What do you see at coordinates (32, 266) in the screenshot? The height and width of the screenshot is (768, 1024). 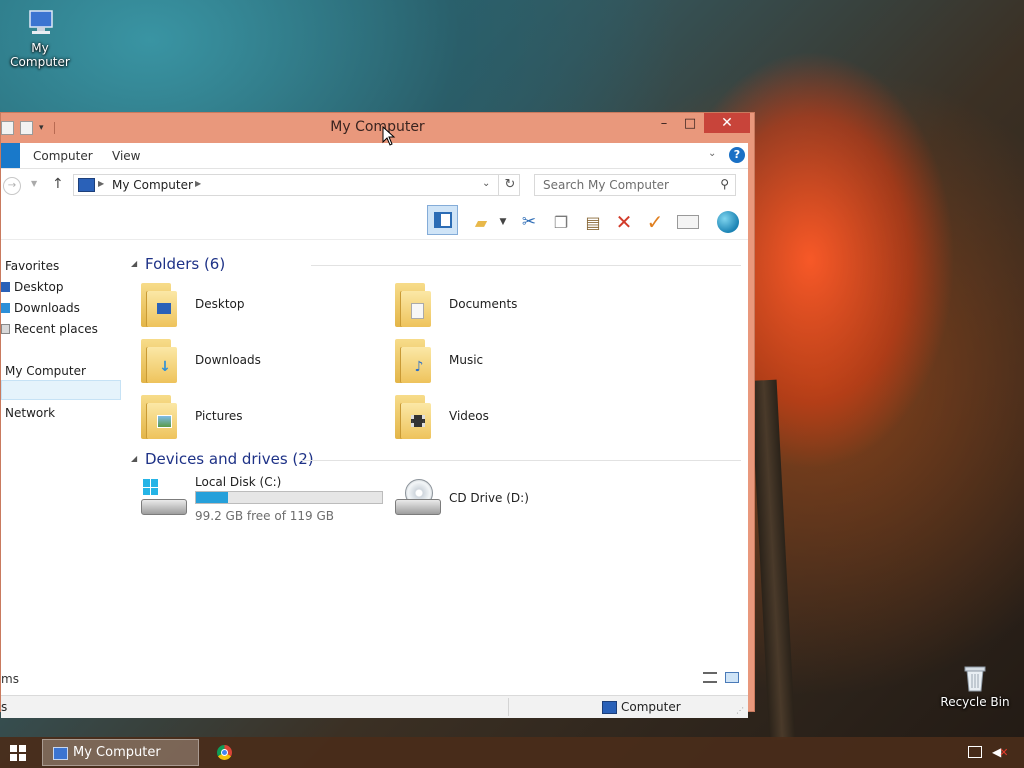 I see `nav-favorites-header: Favorites` at bounding box center [32, 266].